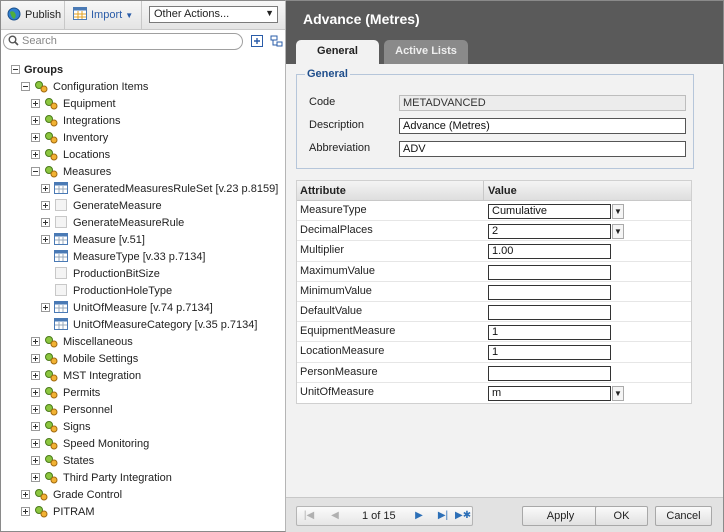  Describe the element at coordinates (143, 460) in the screenshot. I see `tree-node-states: States` at that location.